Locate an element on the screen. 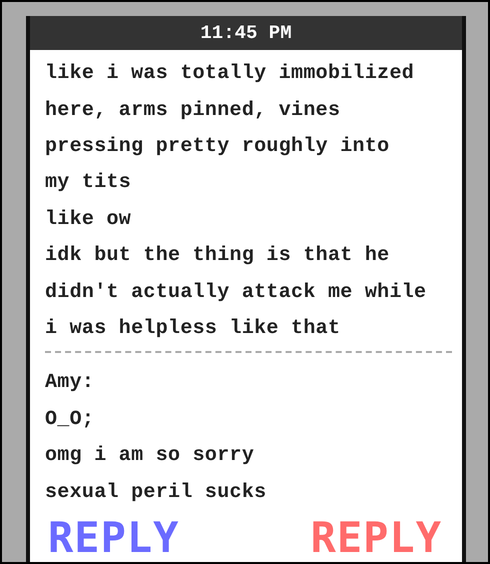 The image size is (490, 564). message-line: like i was totally immobilized is located at coordinates (230, 74).